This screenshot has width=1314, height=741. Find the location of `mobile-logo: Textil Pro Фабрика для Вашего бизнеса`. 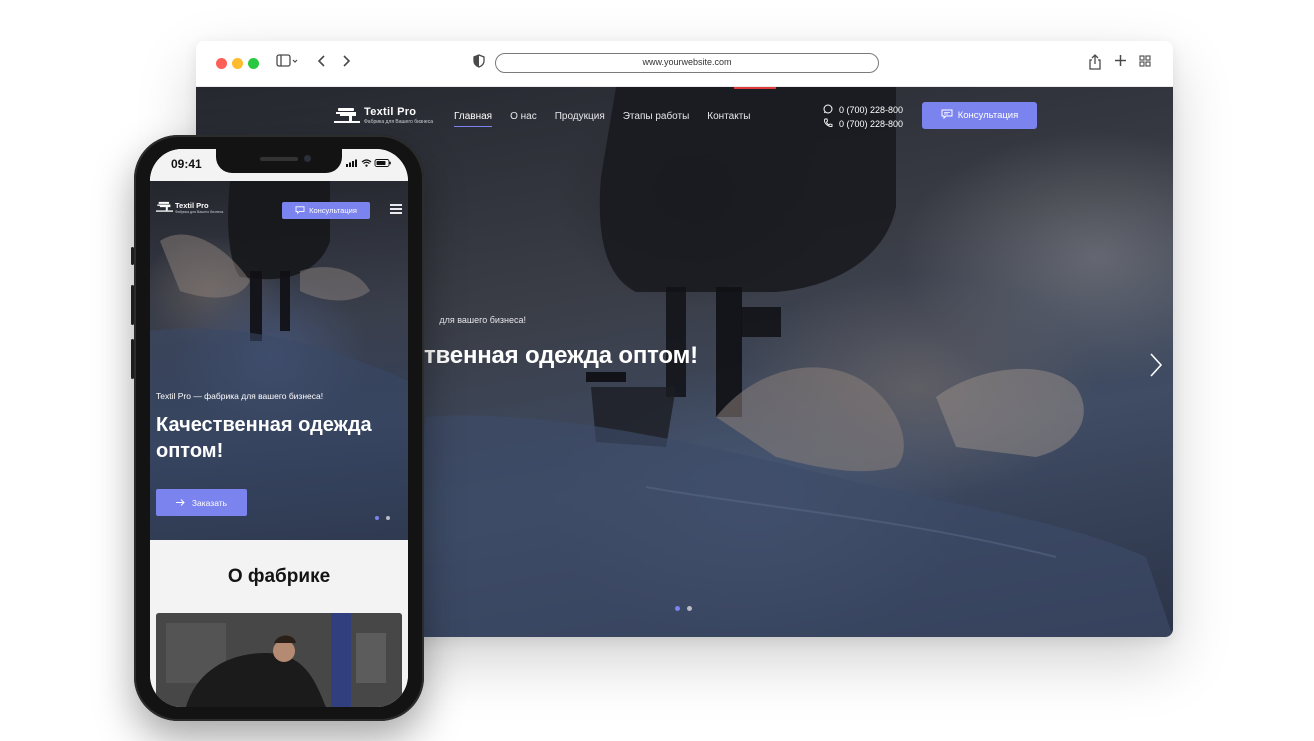

mobile-logo: Textil Pro Фабрика для Вашего бизнеса is located at coordinates (196, 208).